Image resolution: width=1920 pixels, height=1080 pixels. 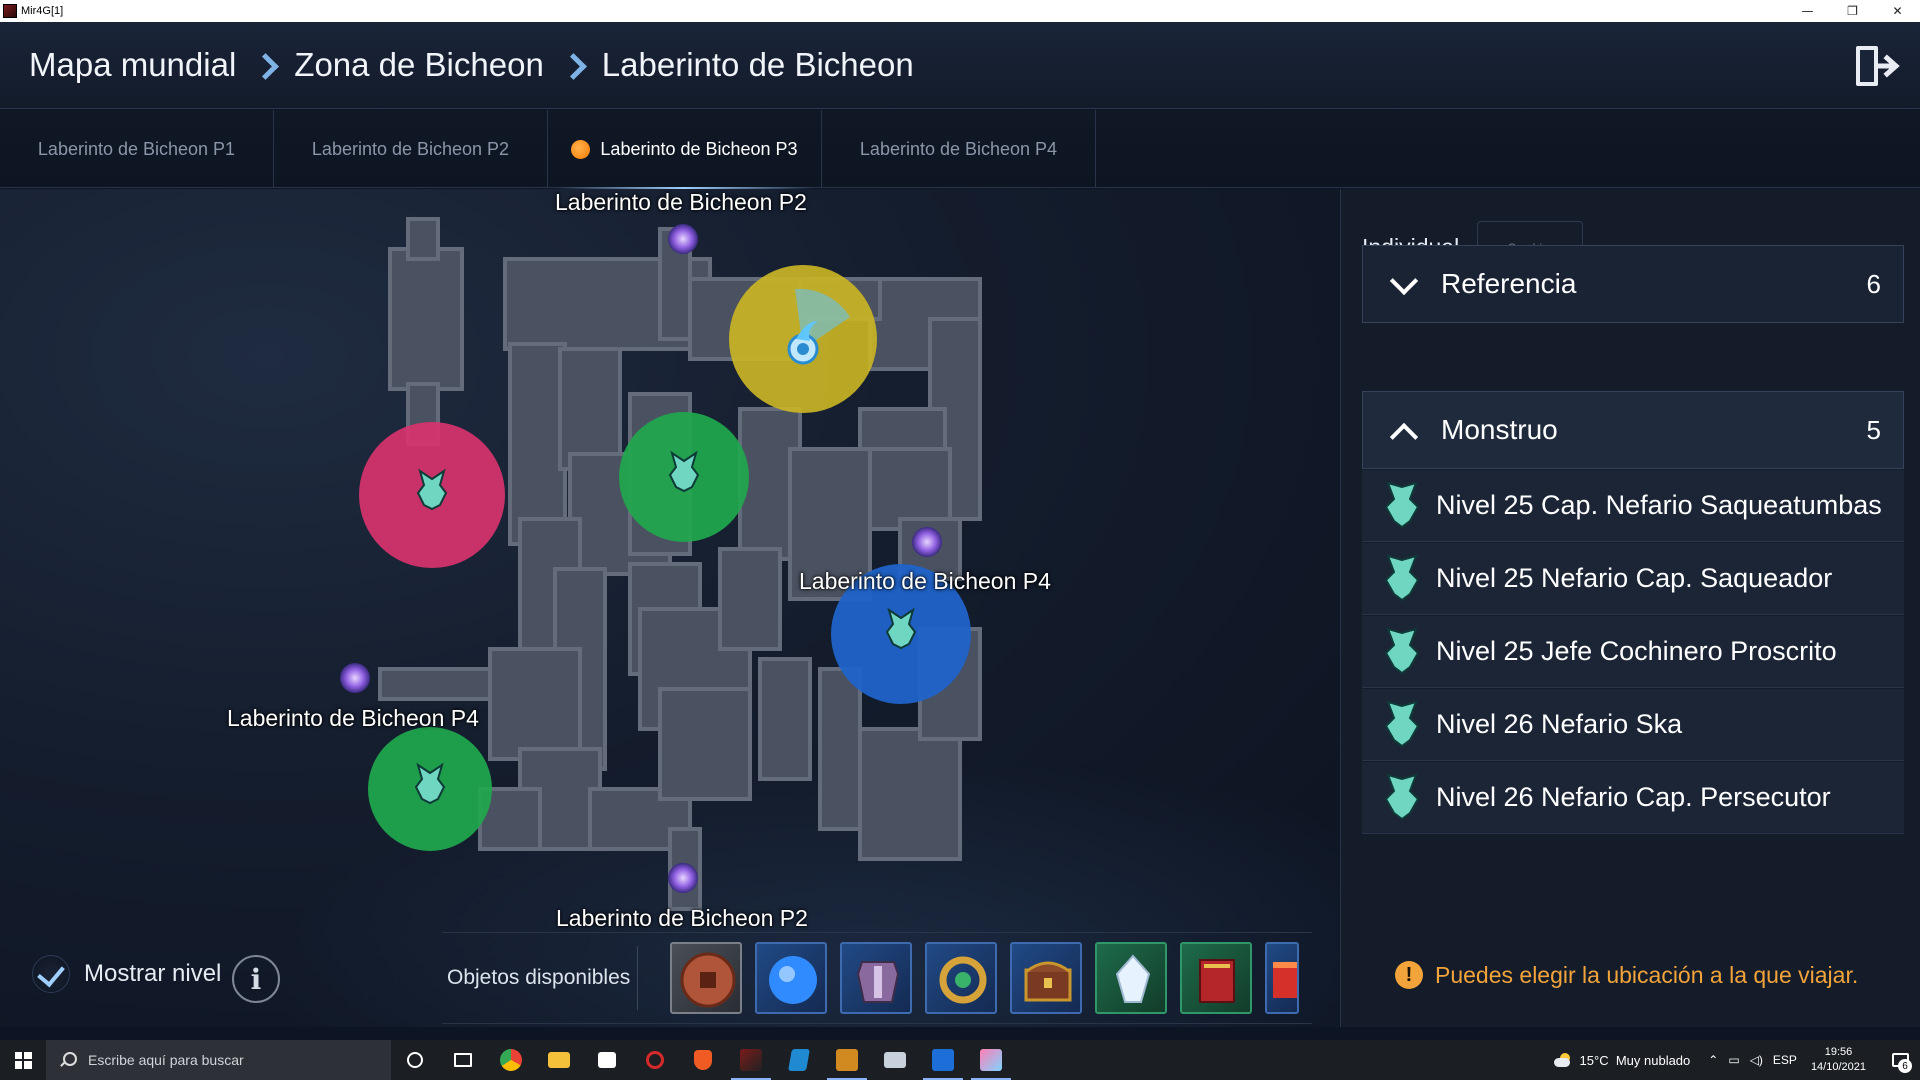 What do you see at coordinates (682, 918) in the screenshot?
I see `portal-label-bottom: Laberinto de Bicheon P2` at bounding box center [682, 918].